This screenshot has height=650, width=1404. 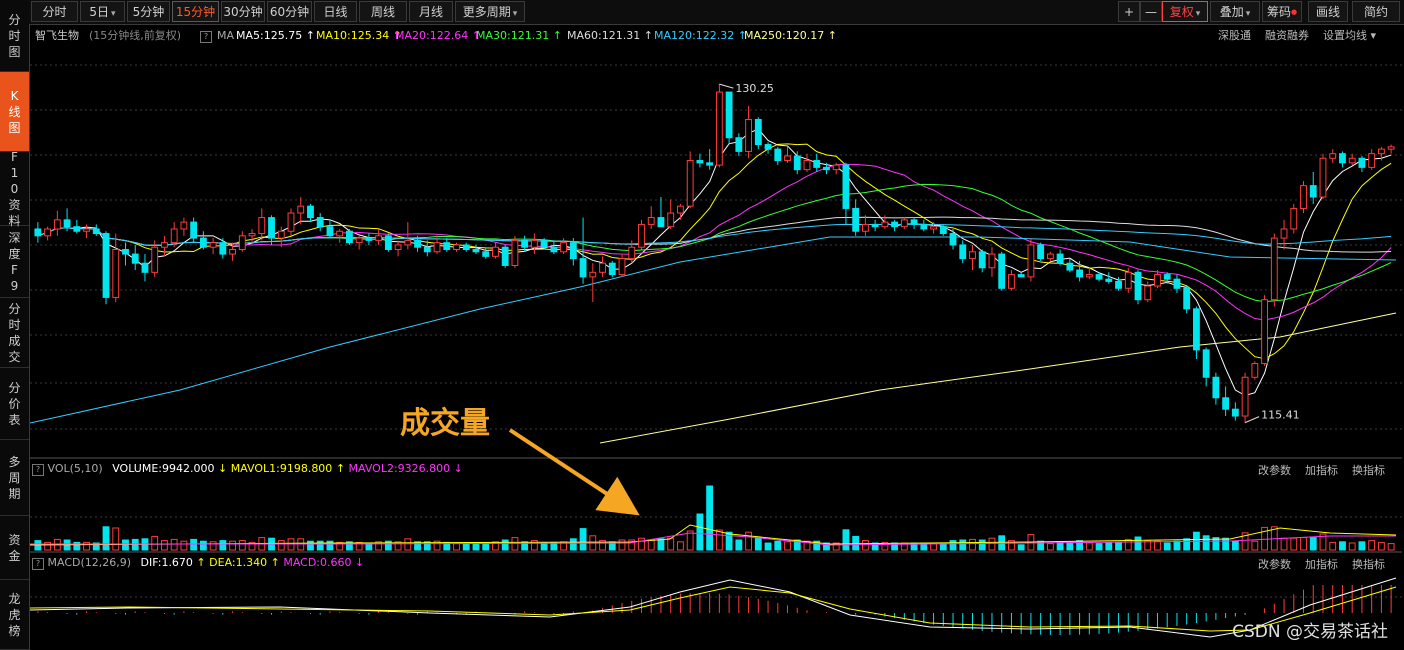 What do you see at coordinates (54, 11) in the screenshot?
I see `period-0: 分时` at bounding box center [54, 11].